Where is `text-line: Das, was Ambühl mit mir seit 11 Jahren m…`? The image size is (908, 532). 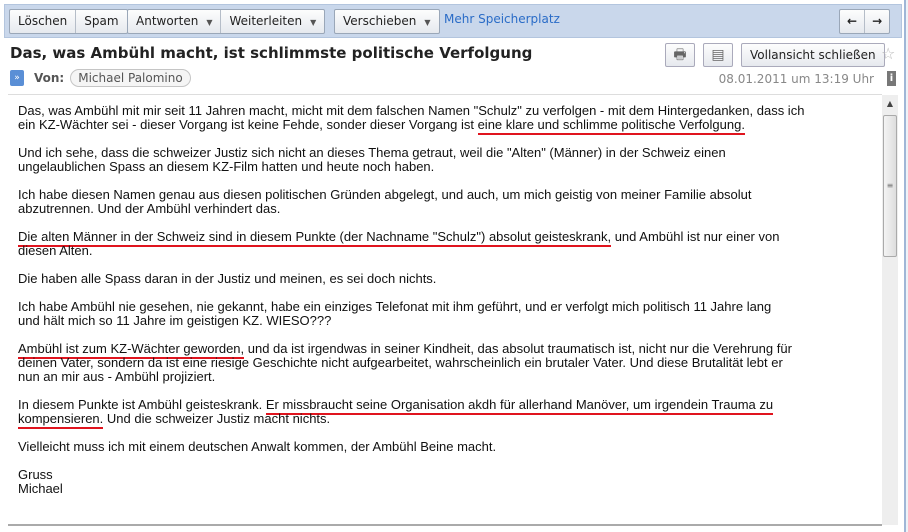 text-line: Das, was Ambühl mit mir seit 11 Jahren m… is located at coordinates (450, 111).